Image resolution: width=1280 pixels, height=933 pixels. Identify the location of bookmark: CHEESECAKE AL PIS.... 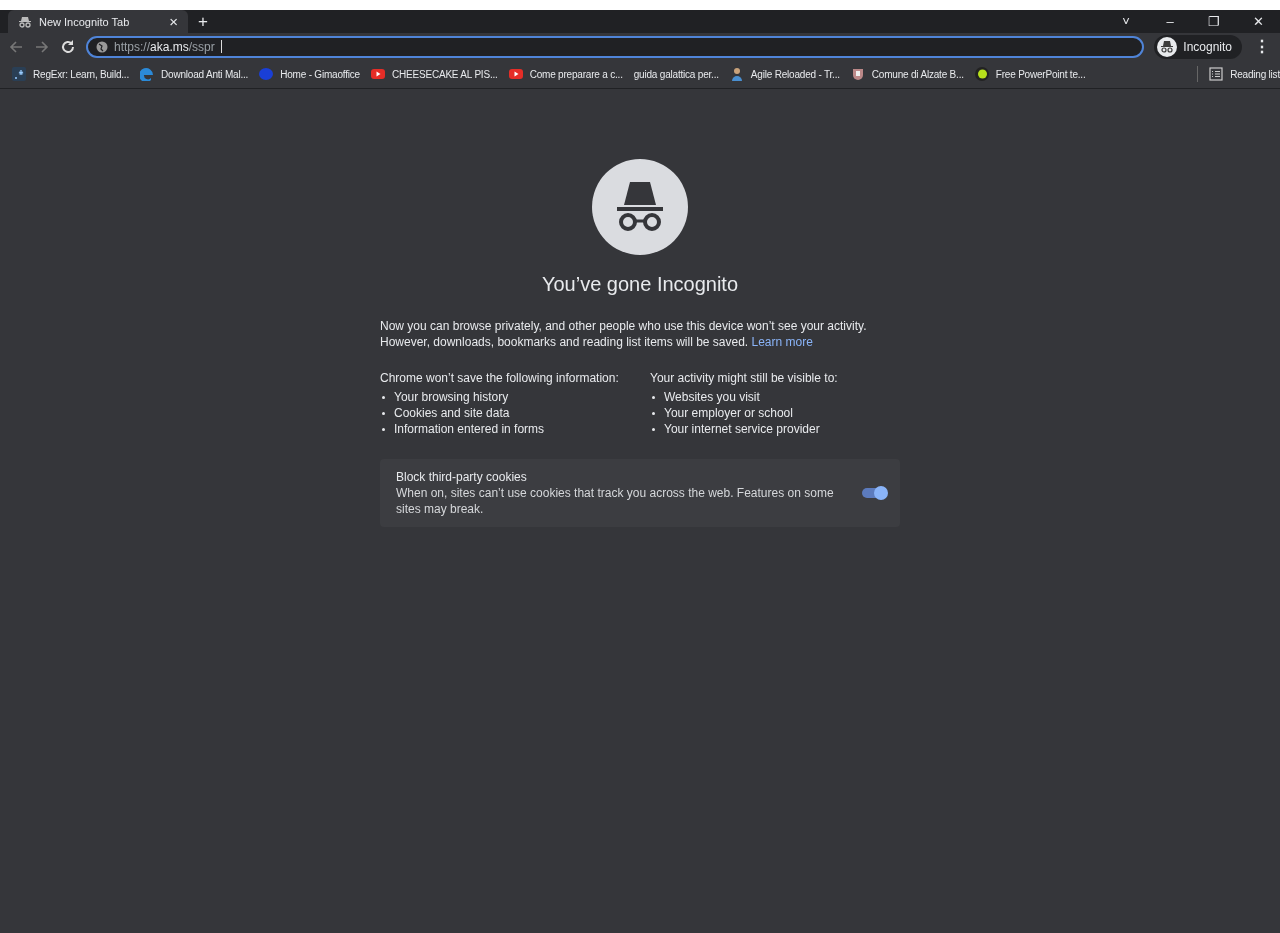
(434, 74).